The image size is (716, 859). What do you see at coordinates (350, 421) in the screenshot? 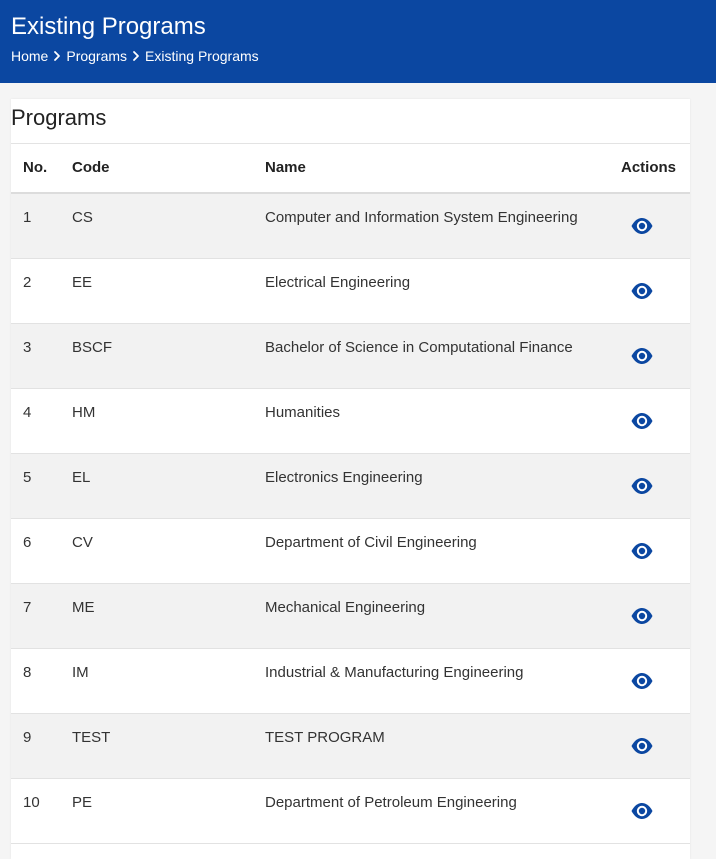
I see `table-row: 4 HM Humanities` at bounding box center [350, 421].